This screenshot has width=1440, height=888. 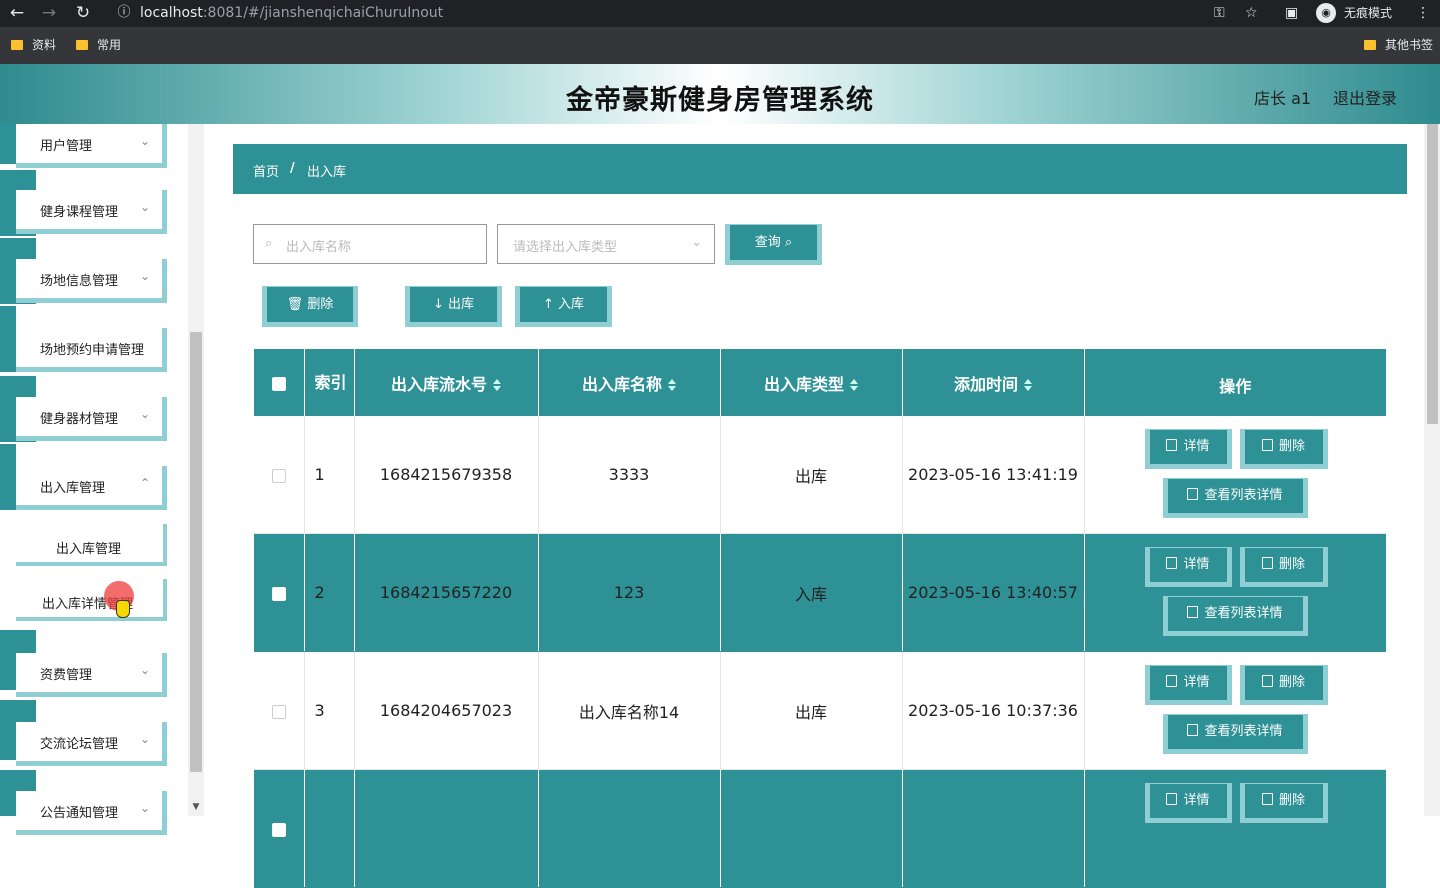 What do you see at coordinates (91, 600) in the screenshot?
I see `sidebar-subitem-inout-detail: 出入库详情管理` at bounding box center [91, 600].